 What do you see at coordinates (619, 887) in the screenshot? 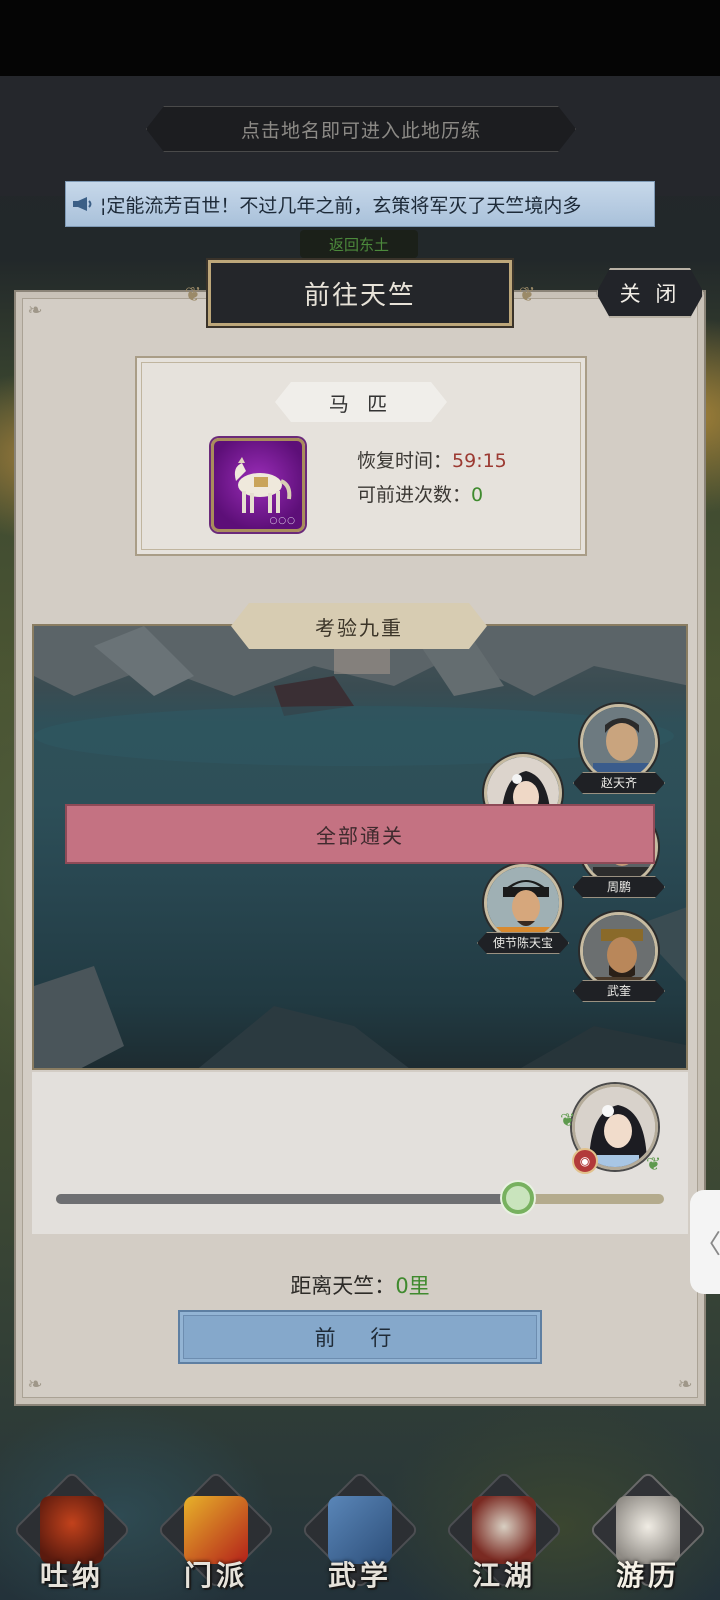
I see `npc-name: 周鹏` at bounding box center [619, 887].